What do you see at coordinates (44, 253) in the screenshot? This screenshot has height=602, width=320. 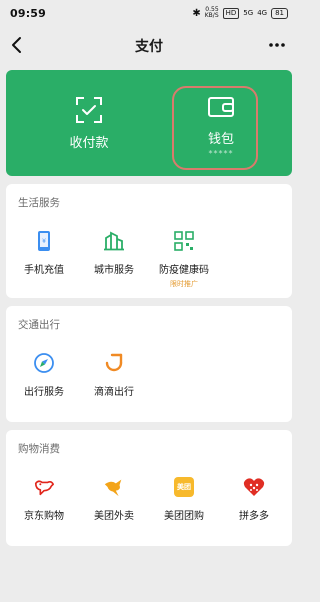 I see `mobile-topup-button: ¥ 手机充值` at bounding box center [44, 253].